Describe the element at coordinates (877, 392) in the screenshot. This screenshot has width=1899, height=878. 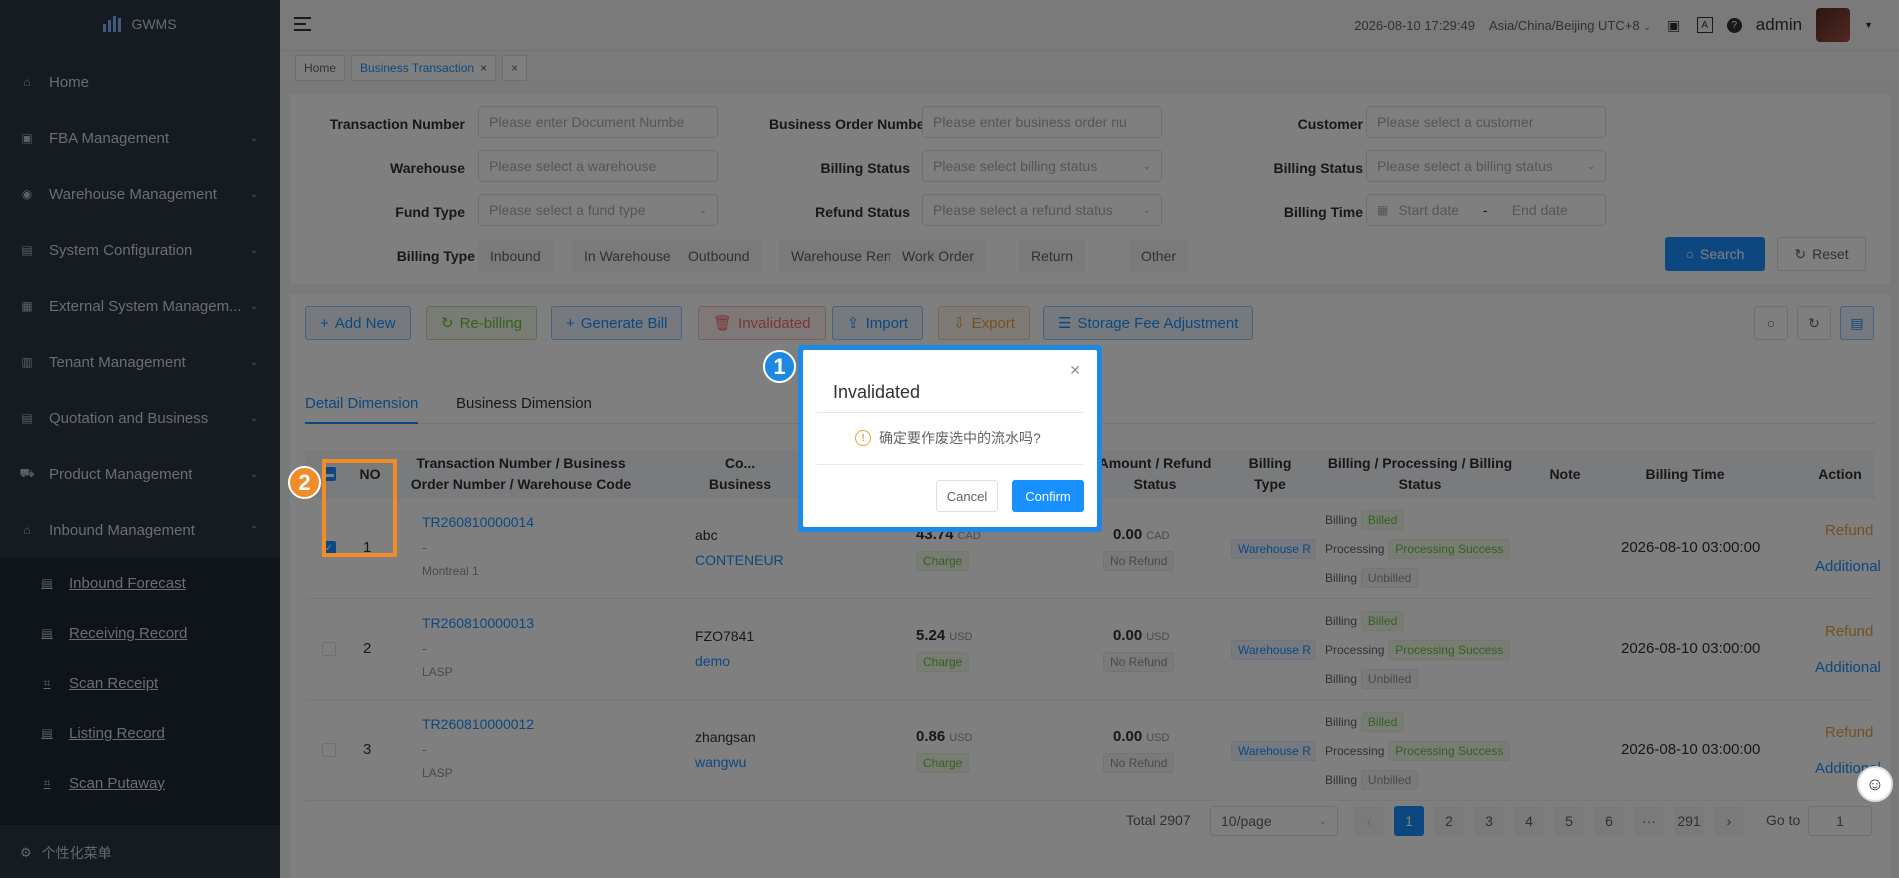
I see `dialog-title: Invalidated` at that location.